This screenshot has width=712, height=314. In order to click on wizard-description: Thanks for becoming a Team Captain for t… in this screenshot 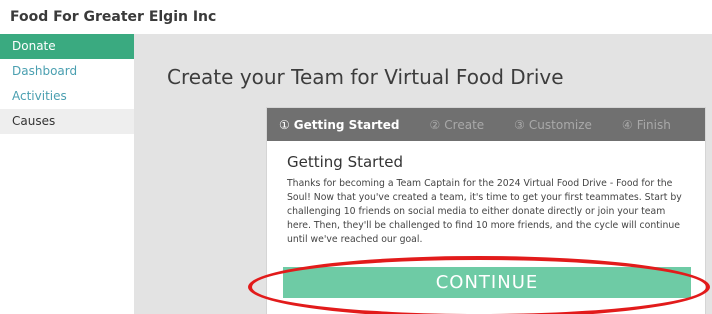, I will do `click(484, 211)`.